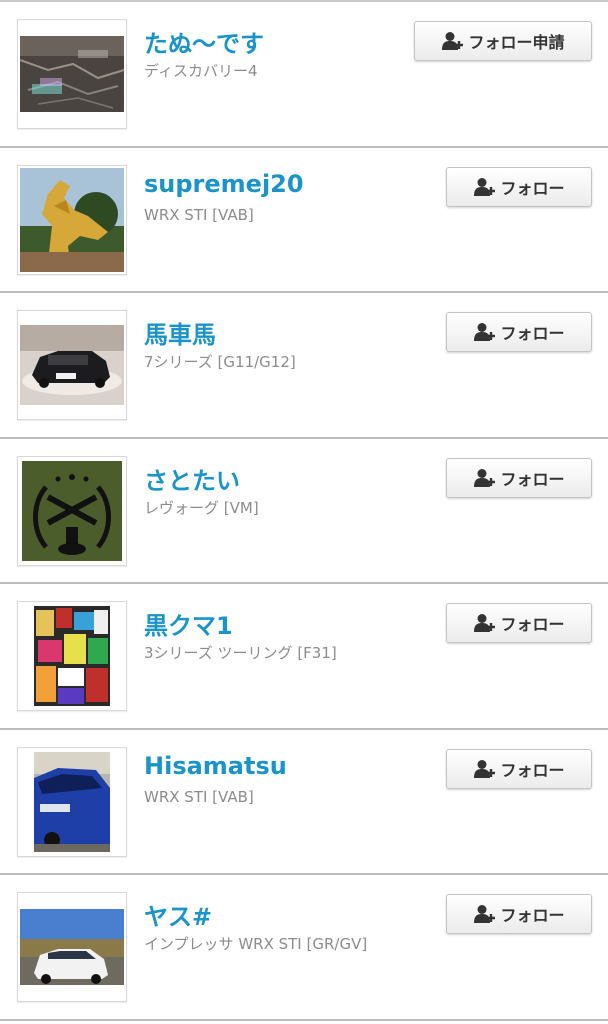  I want to click on follow-button-label: フォロー申請, so click(516, 42).